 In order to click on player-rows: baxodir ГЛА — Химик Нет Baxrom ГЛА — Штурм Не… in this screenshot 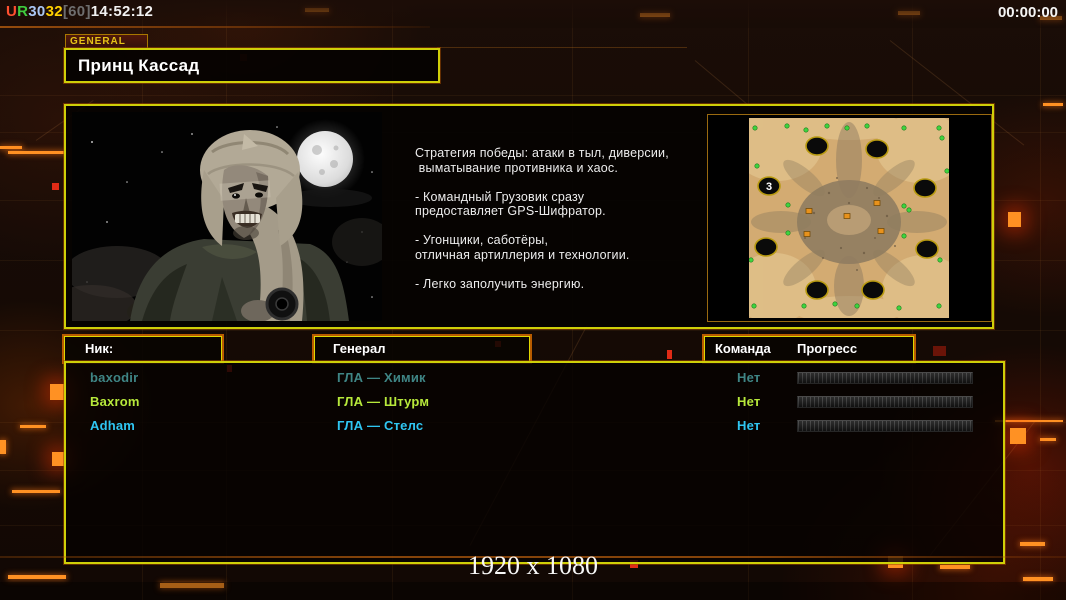, I will do `click(534, 402)`.